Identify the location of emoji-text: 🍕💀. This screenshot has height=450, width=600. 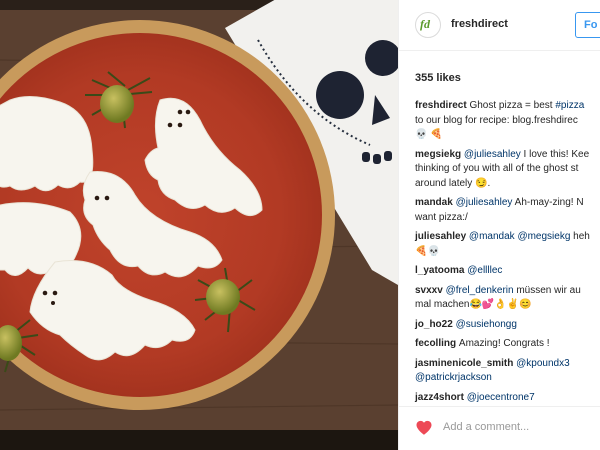
(427, 251).